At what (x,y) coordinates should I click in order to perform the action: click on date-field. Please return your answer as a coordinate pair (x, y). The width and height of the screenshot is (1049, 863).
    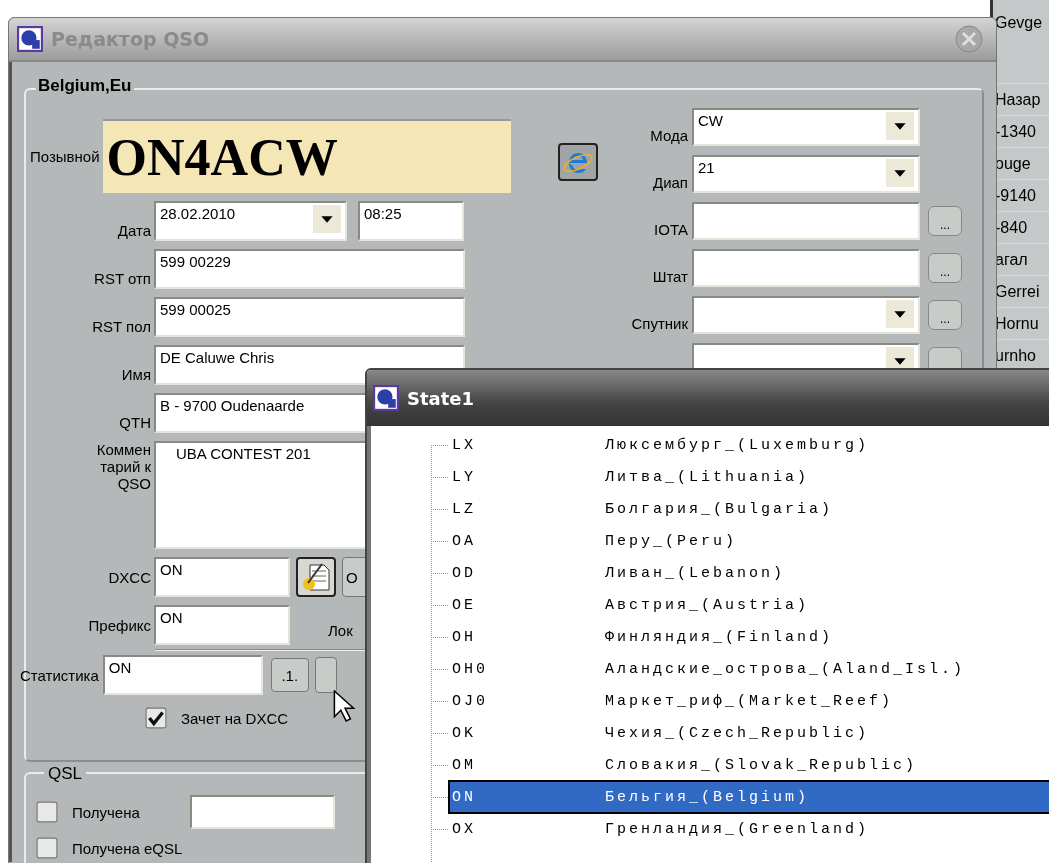
    Looking at the image, I should click on (262, 812).